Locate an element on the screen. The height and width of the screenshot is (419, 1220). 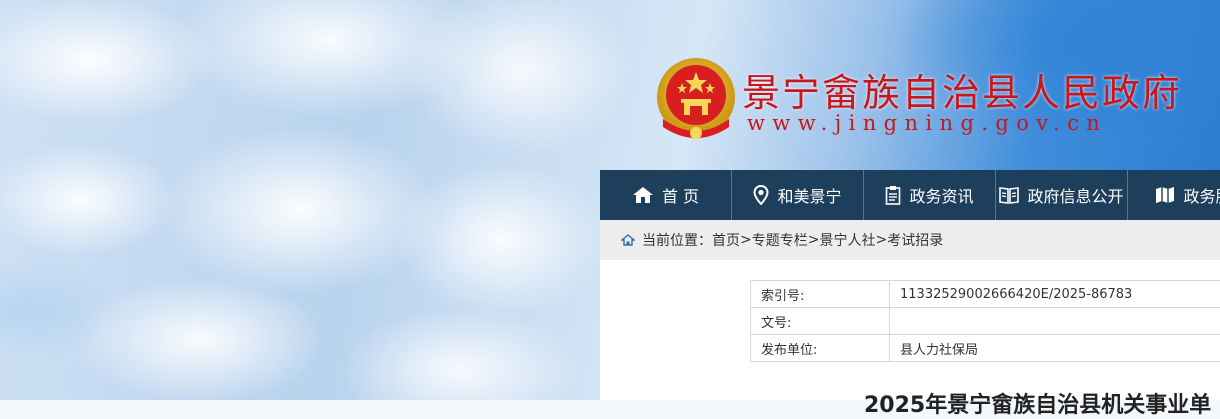
nav-item-news: 政务资讯 is located at coordinates (930, 195).